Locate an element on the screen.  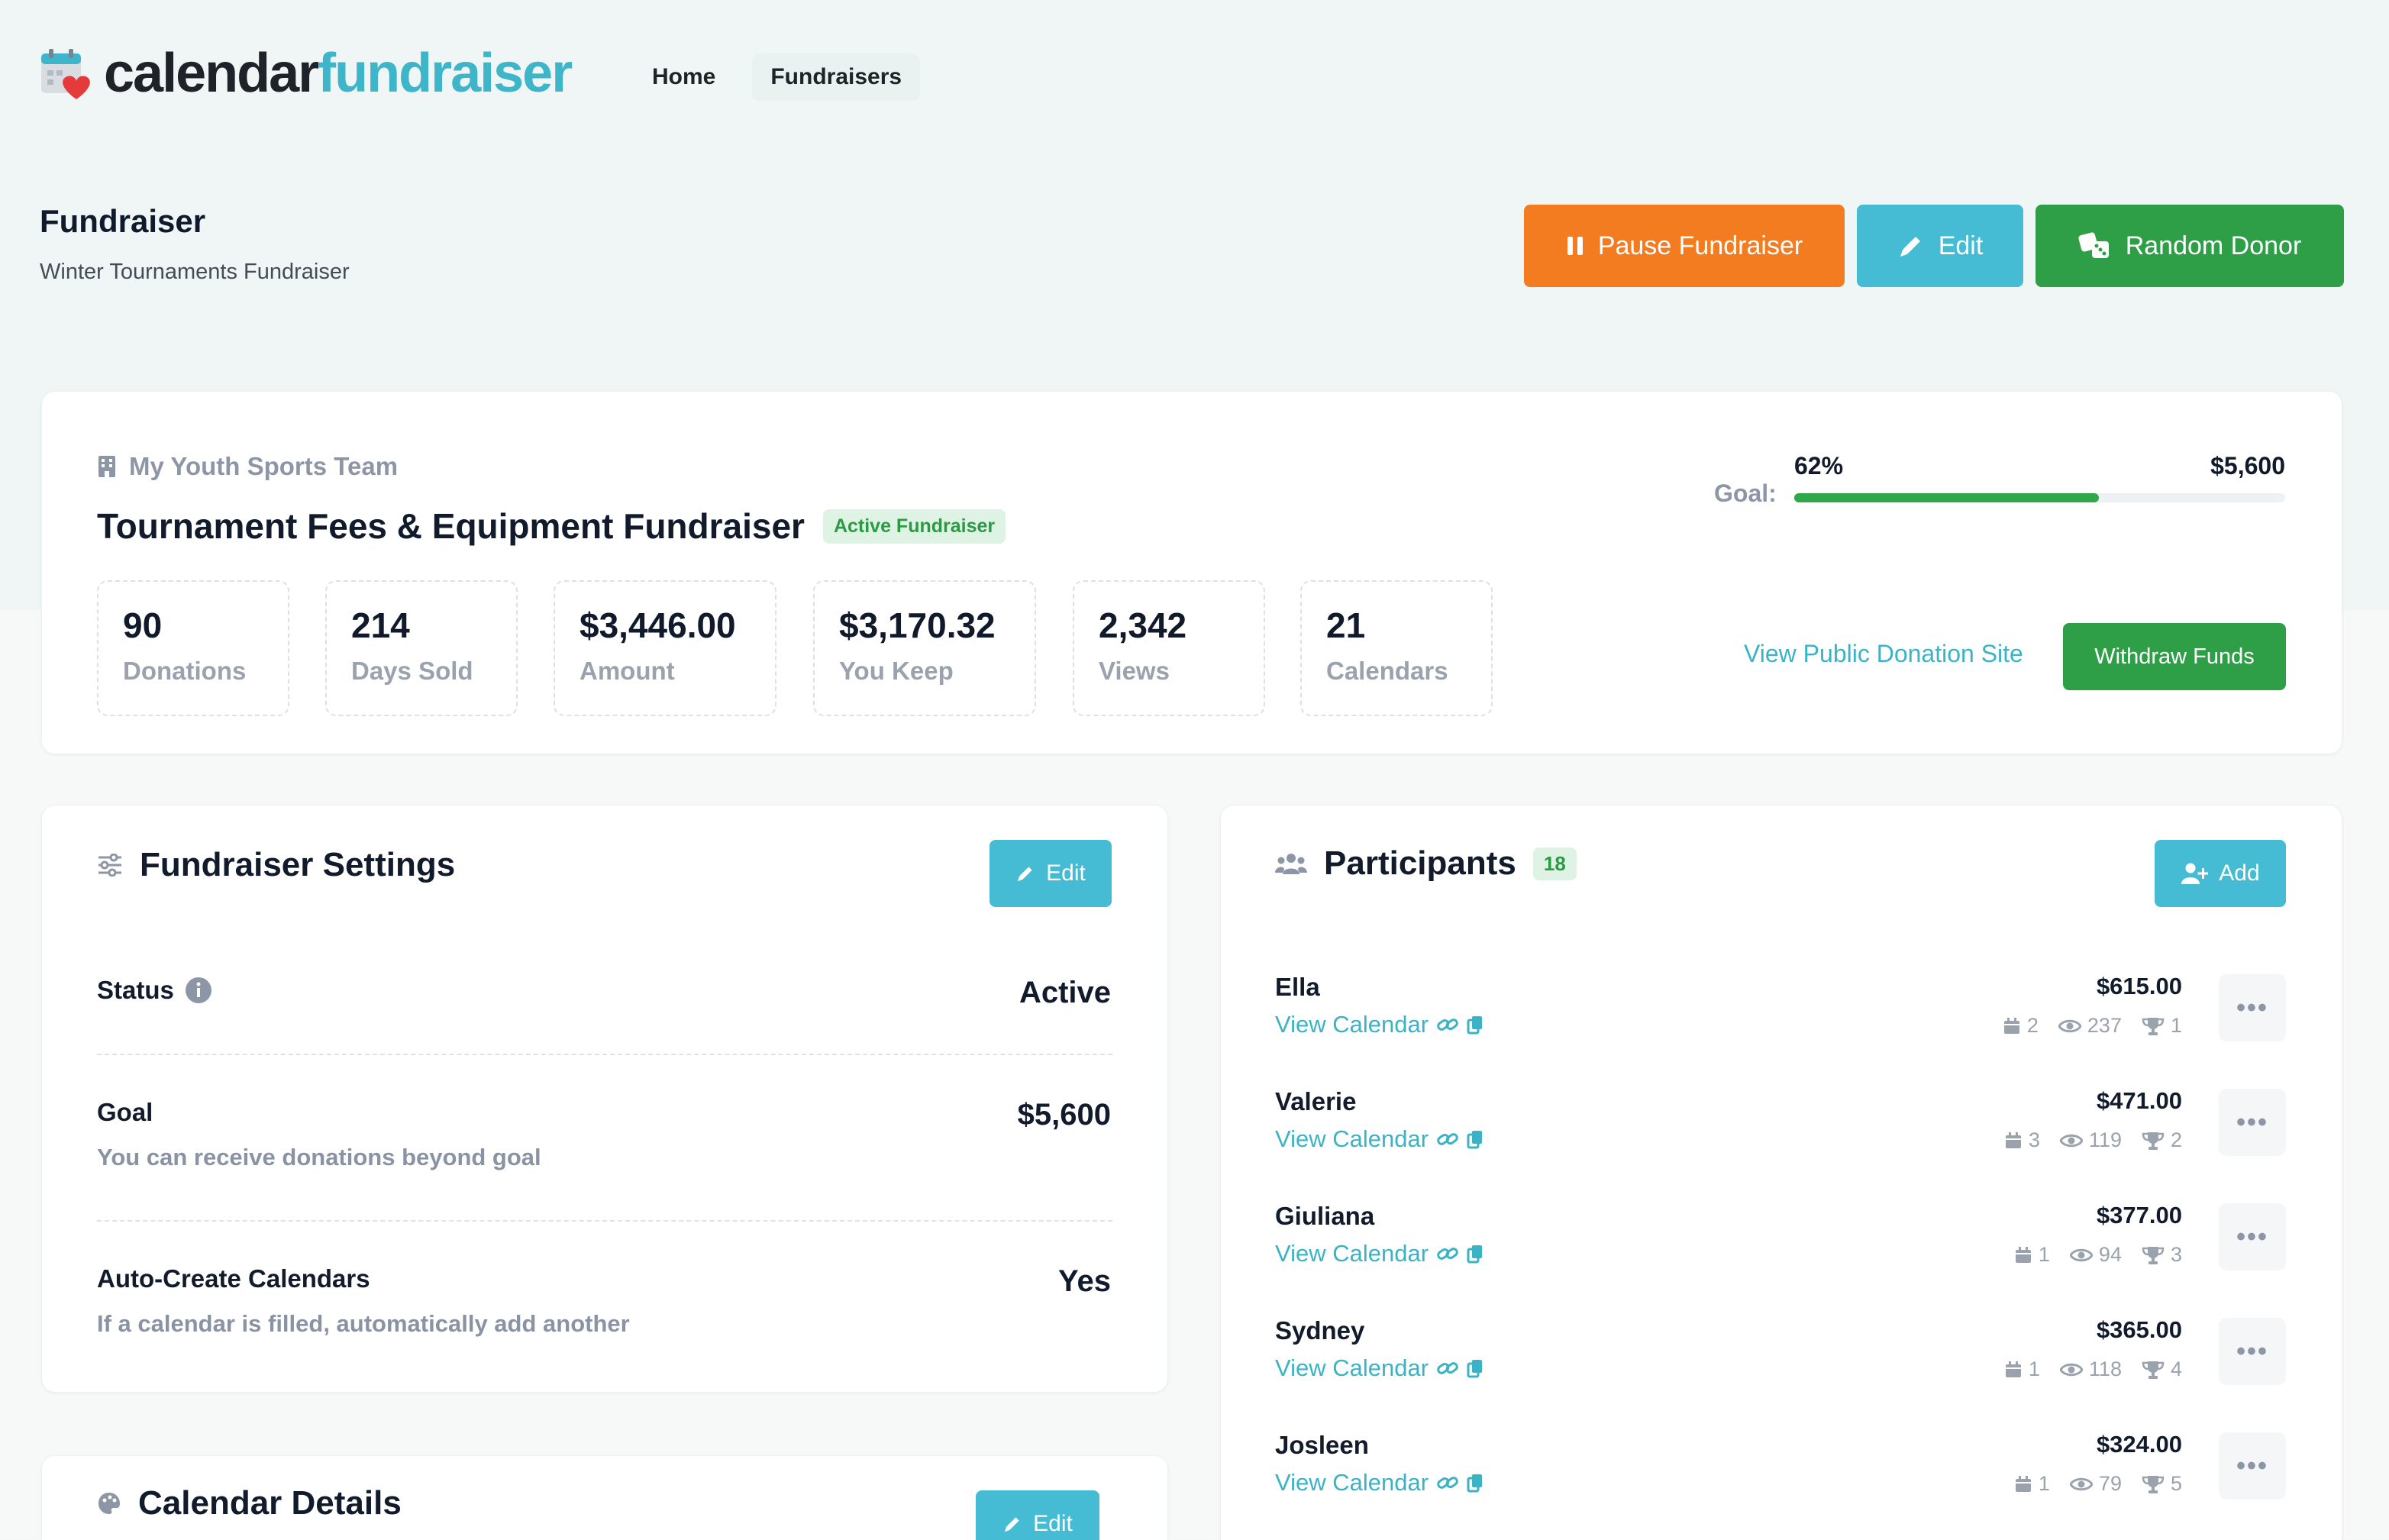
edit-settings-label: Edit is located at coordinates (1066, 873).